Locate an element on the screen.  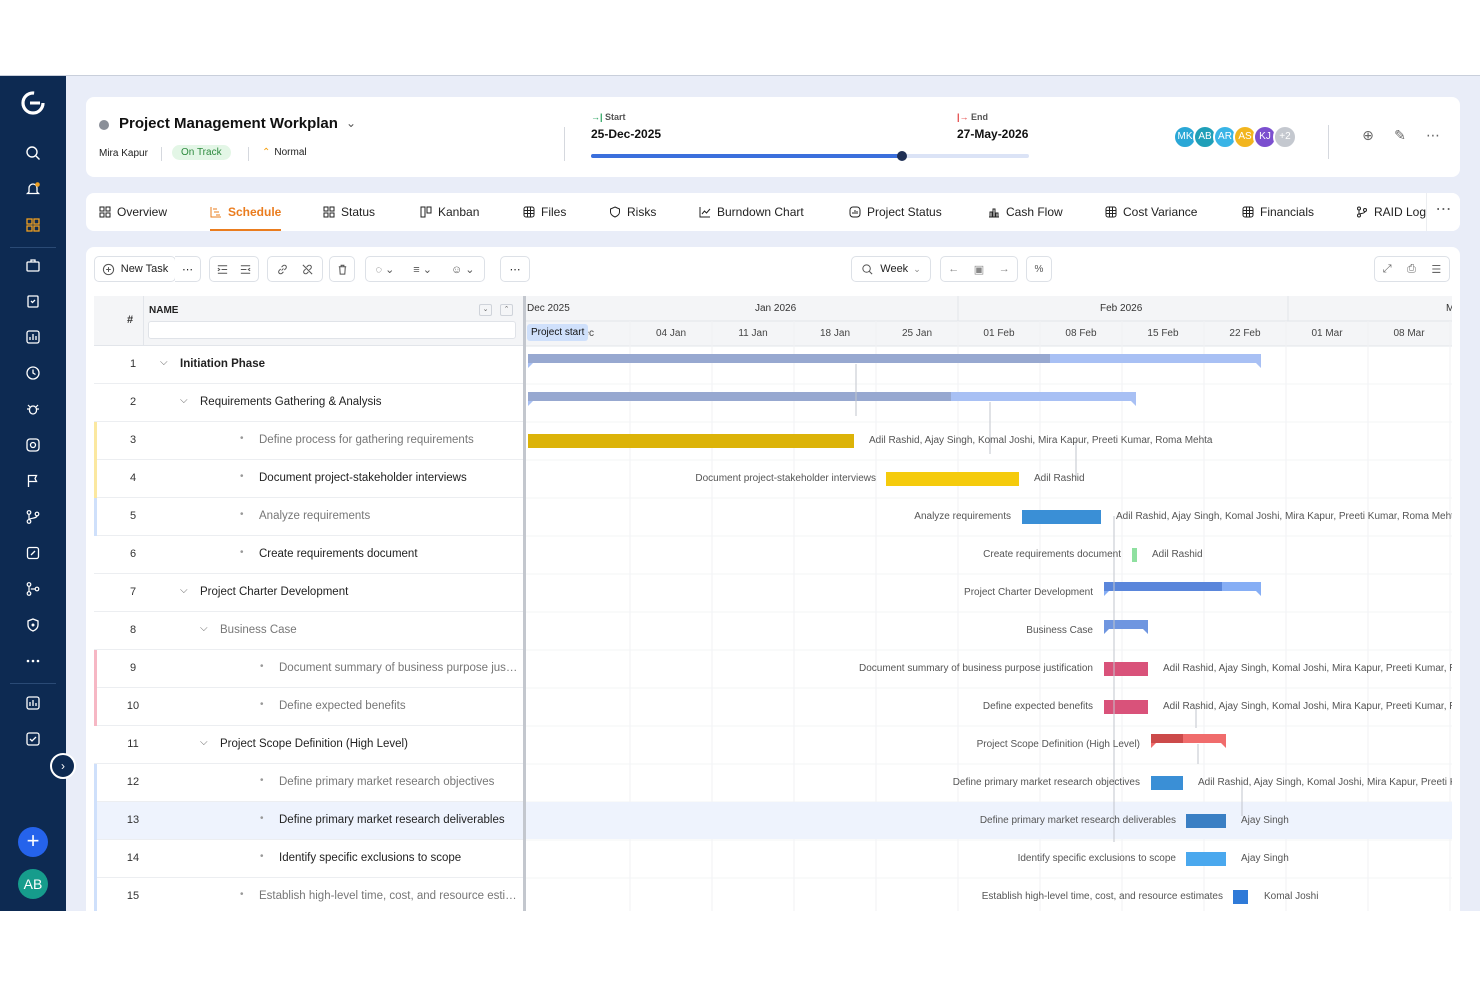
name-filter-input is located at coordinates (332, 330).